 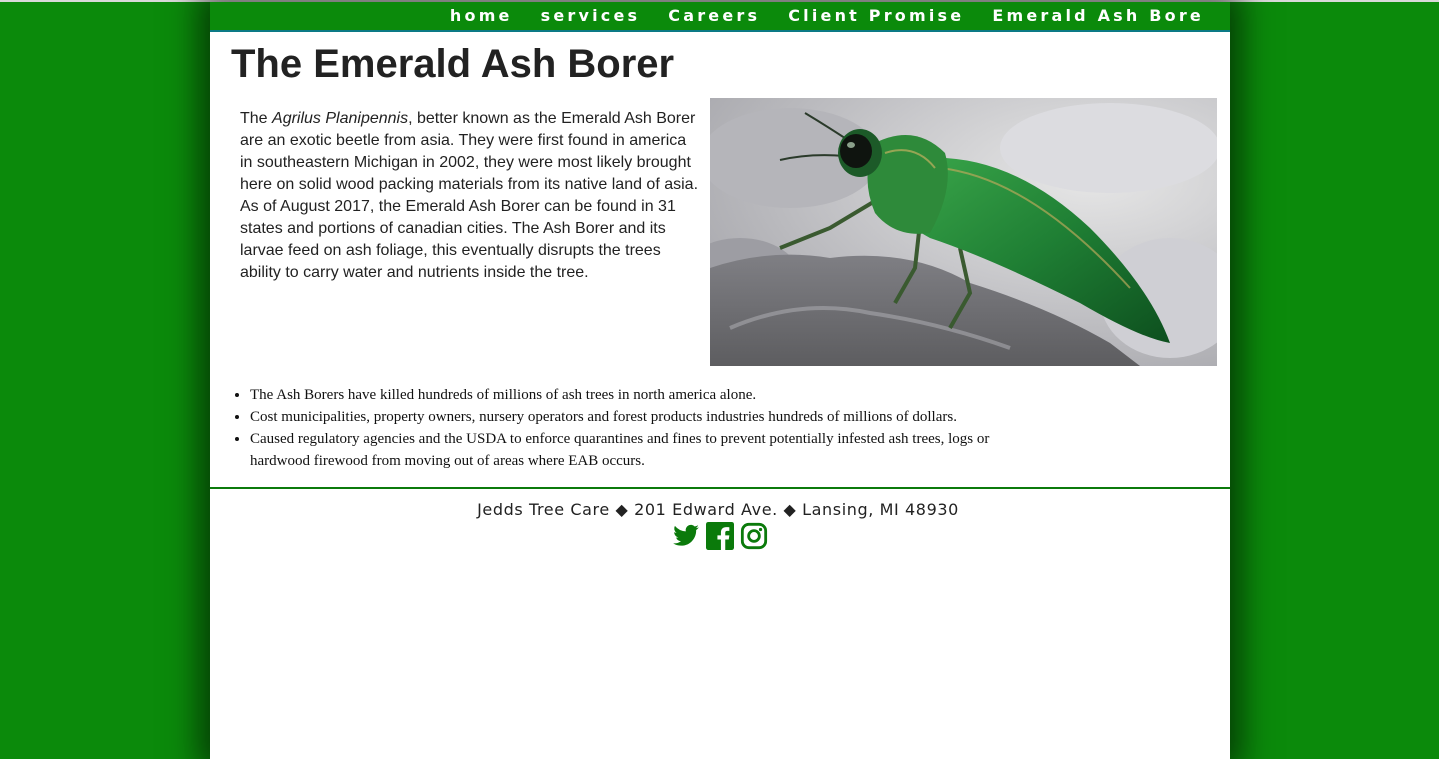 I want to click on nav-careers: Careers, so click(x=714, y=16).